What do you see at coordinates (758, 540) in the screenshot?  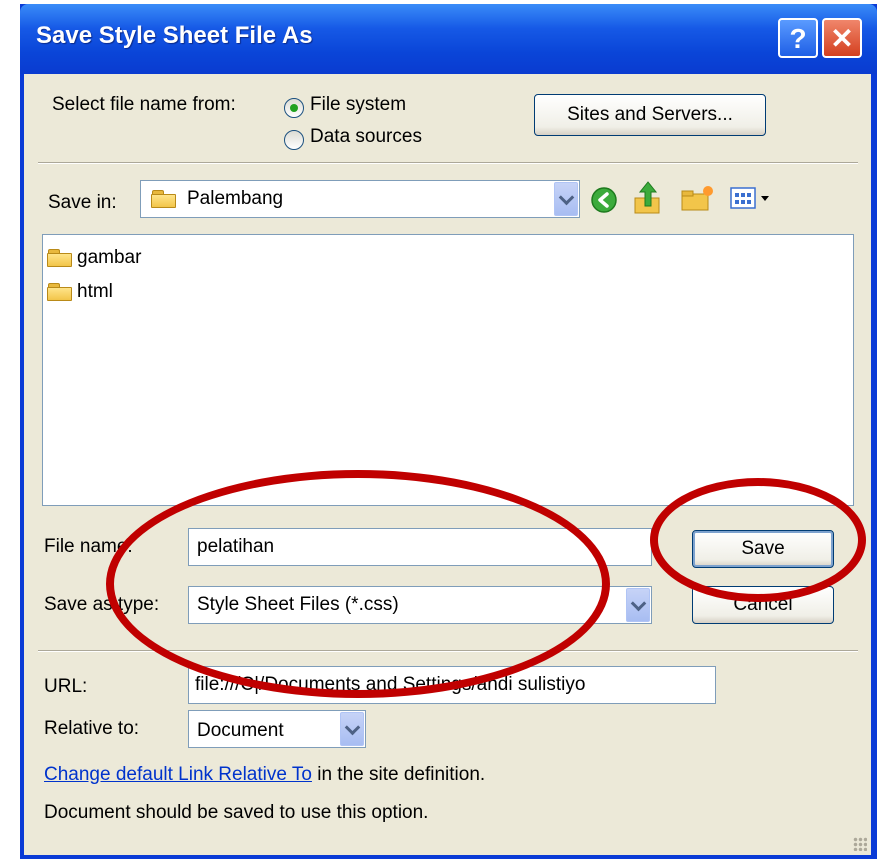 I see `annotation-ellipse-save-button` at bounding box center [758, 540].